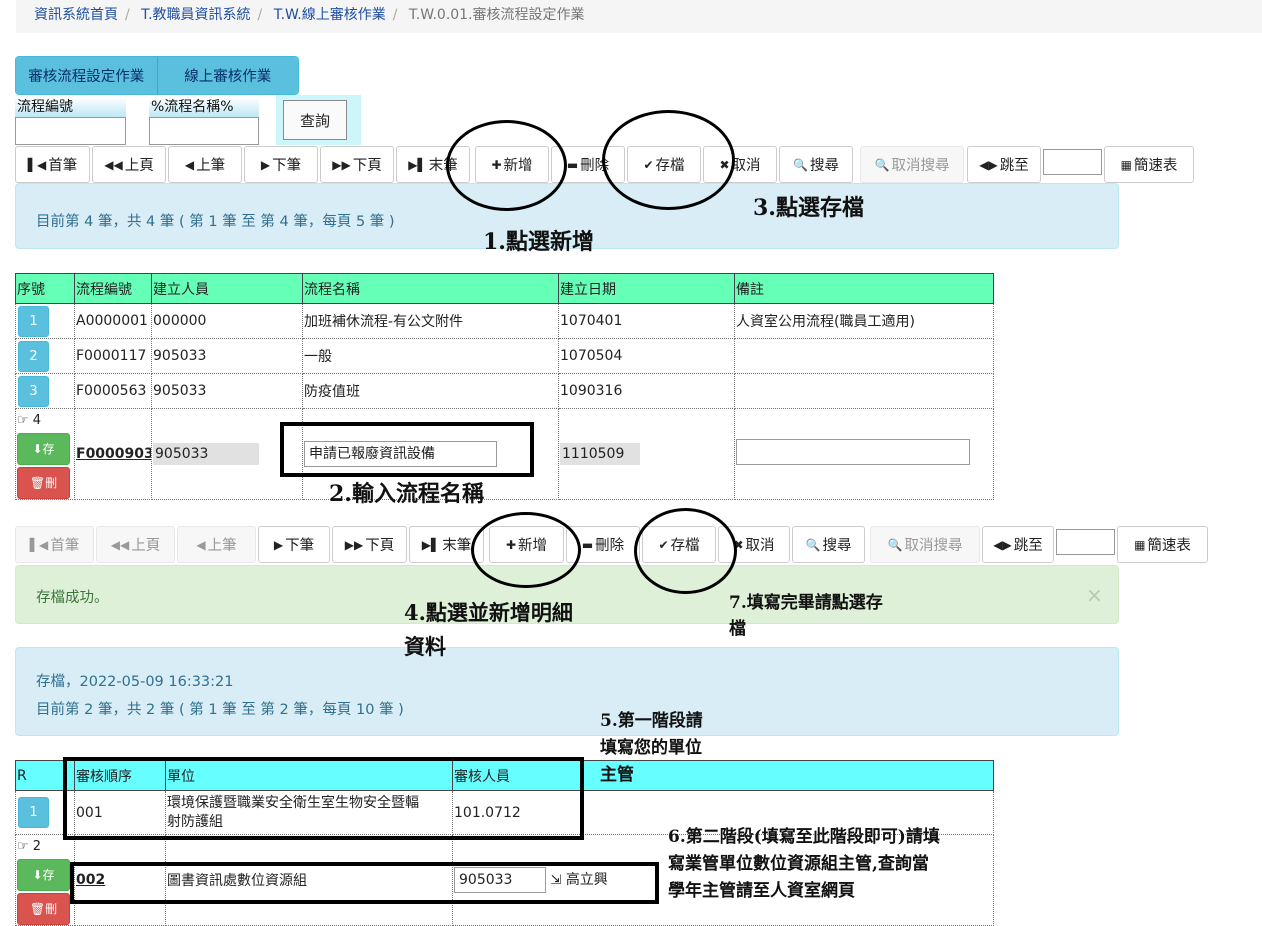 Image resolution: width=1262 pixels, height=926 pixels. What do you see at coordinates (23, 420) in the screenshot?
I see `pointer-icon: ☞` at bounding box center [23, 420].